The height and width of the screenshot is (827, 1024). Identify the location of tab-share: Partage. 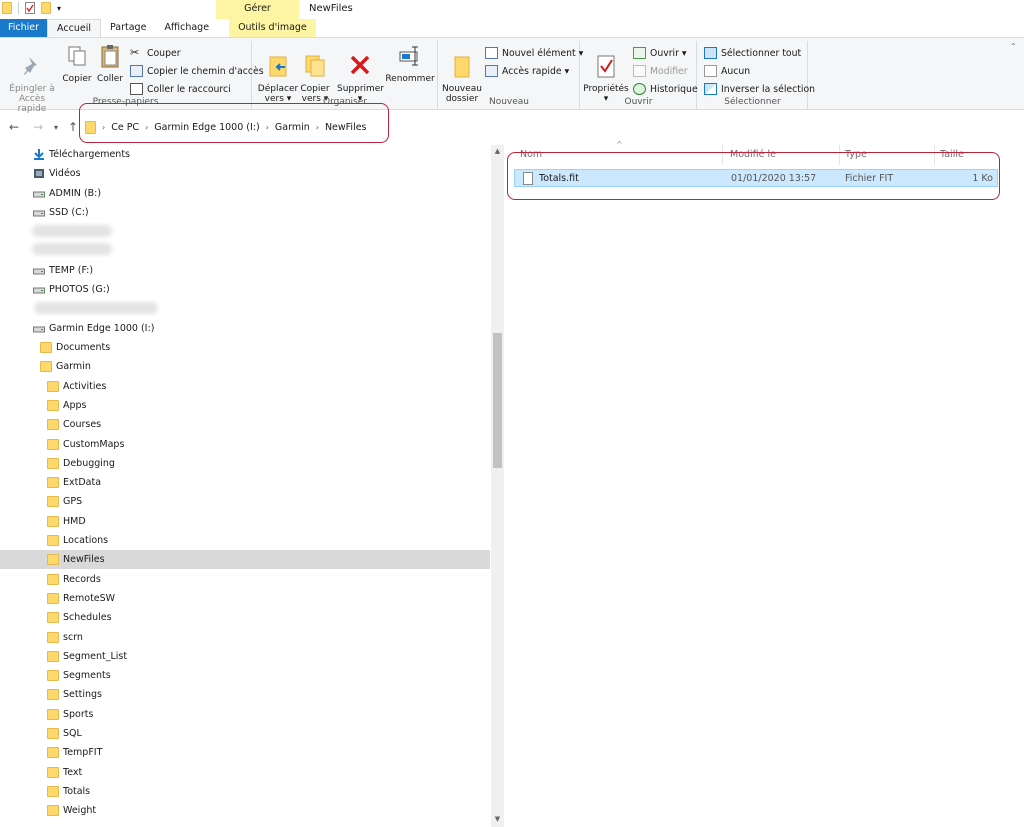
(128, 28).